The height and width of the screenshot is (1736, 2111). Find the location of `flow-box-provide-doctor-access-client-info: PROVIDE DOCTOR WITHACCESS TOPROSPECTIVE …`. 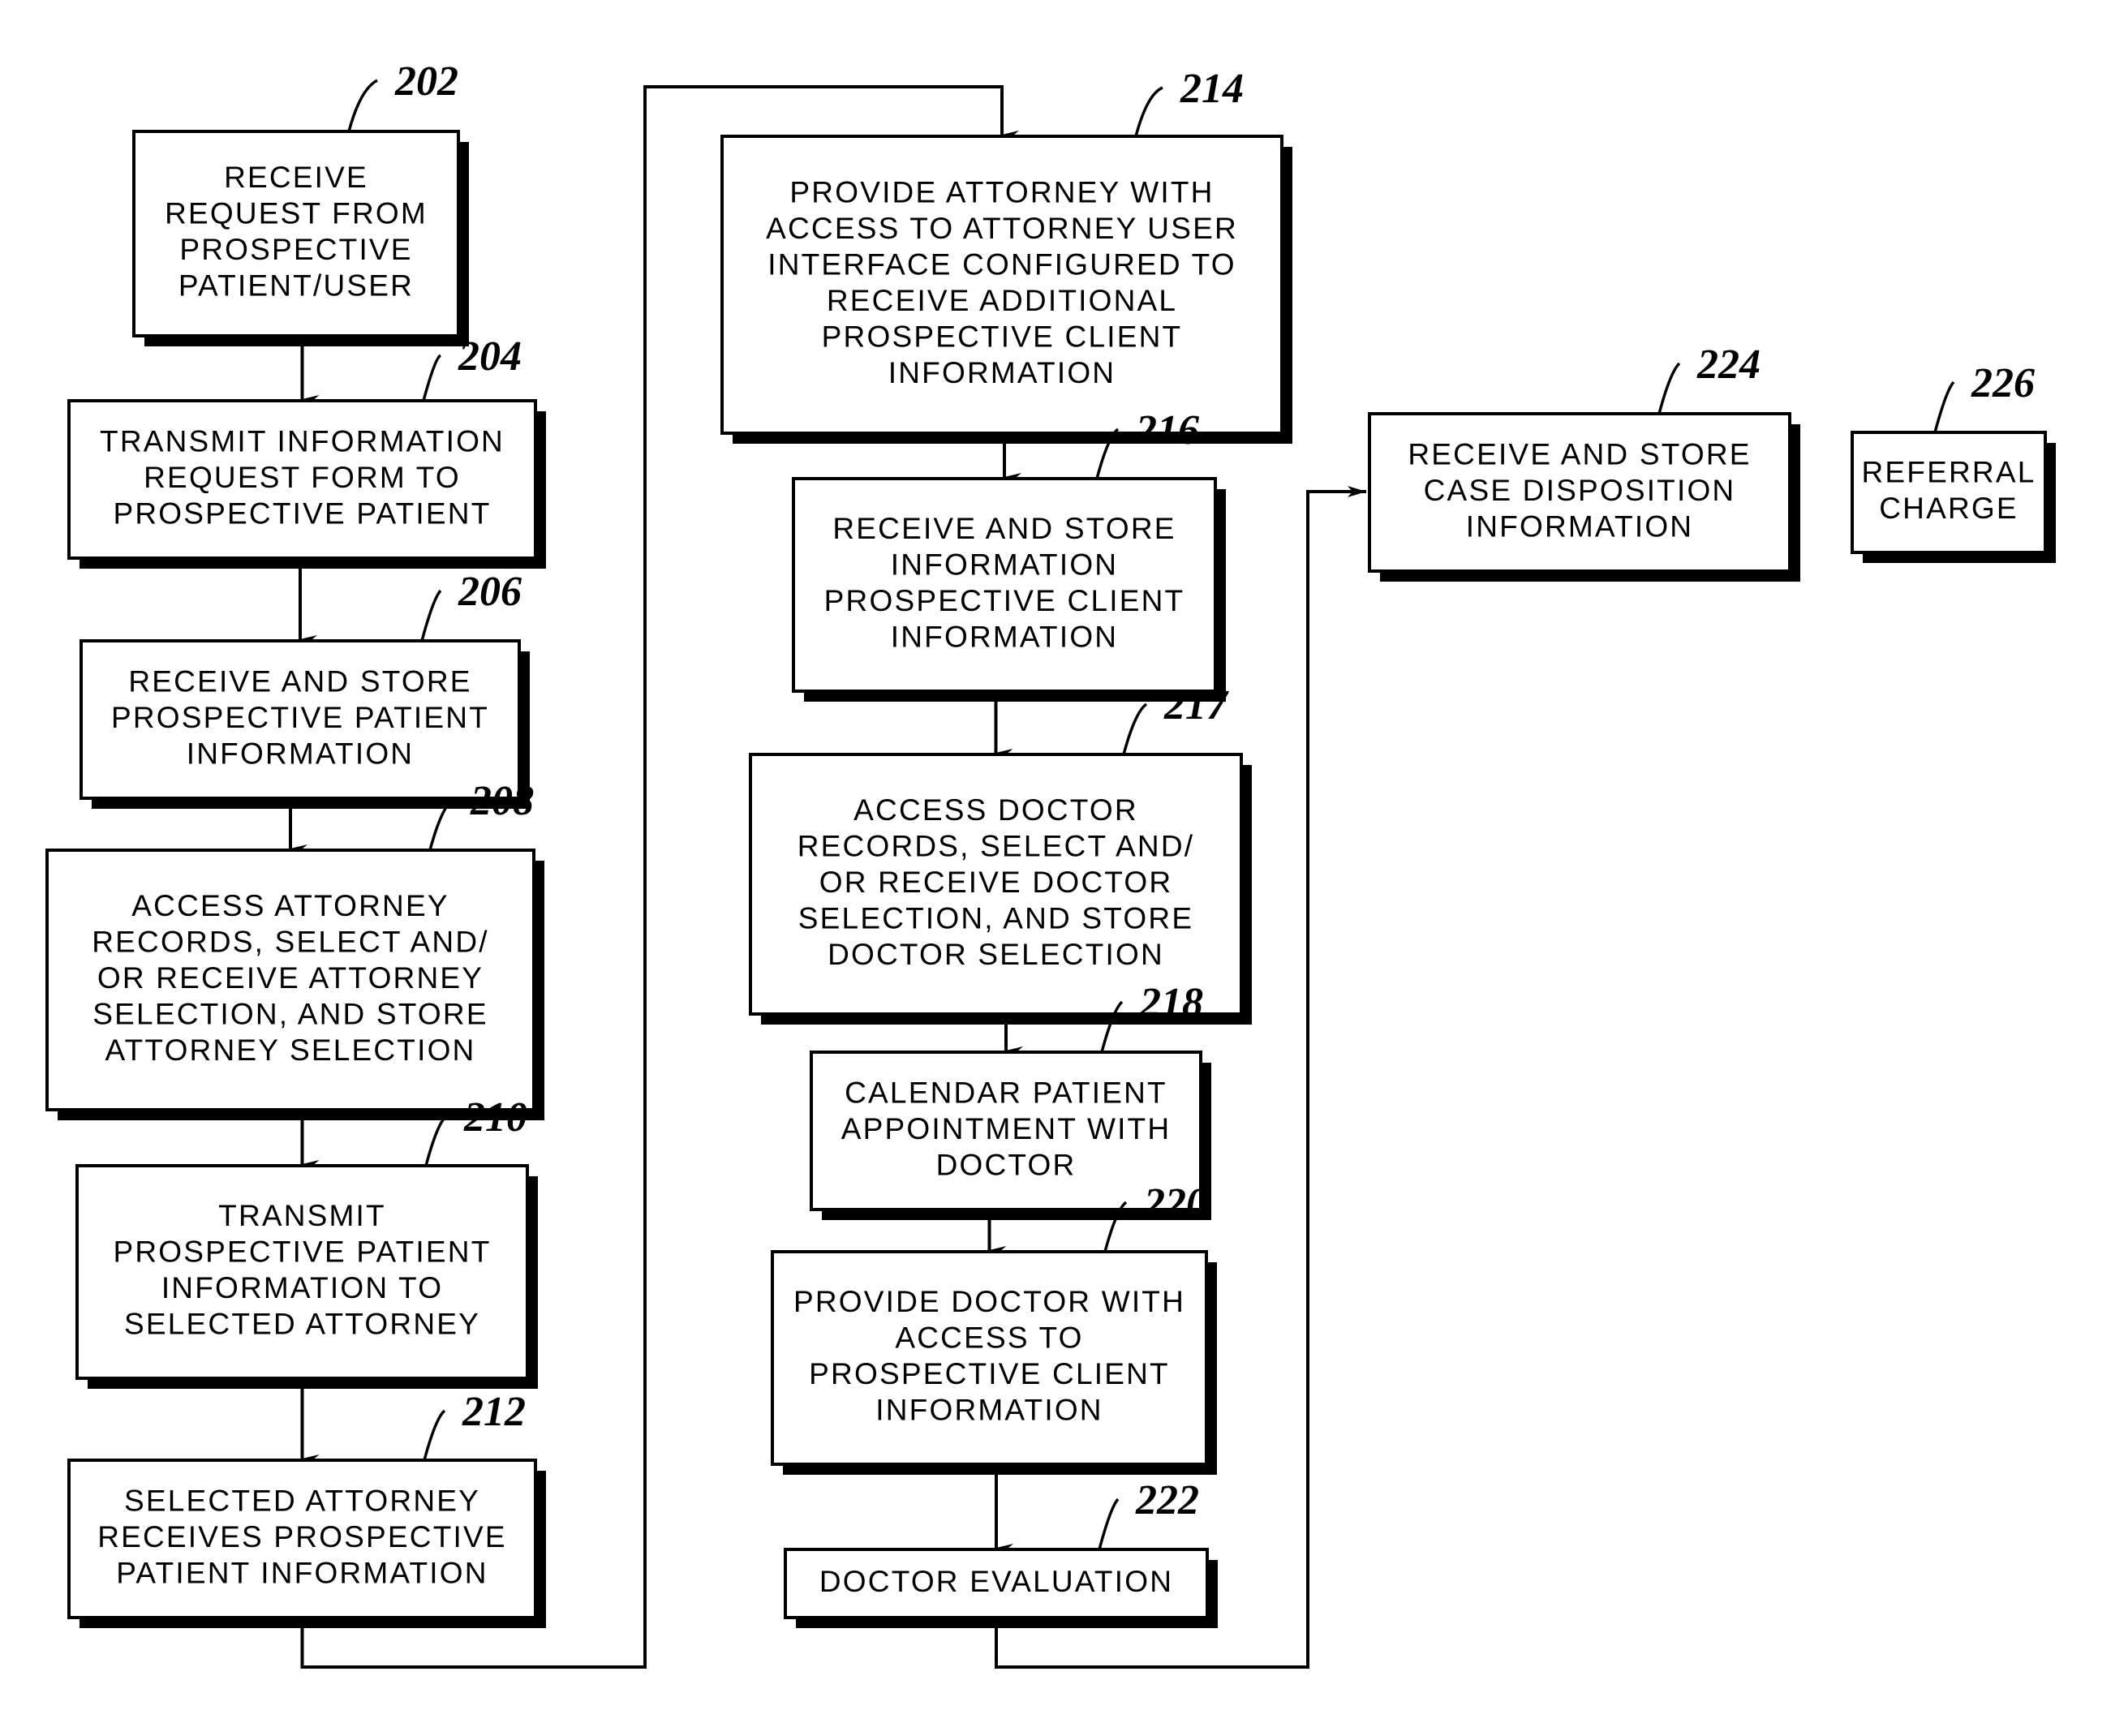

flow-box-provide-doctor-access-client-info: PROVIDE DOCTOR WITHACCESS TOPROSPECTIVE … is located at coordinates (994, 1362).